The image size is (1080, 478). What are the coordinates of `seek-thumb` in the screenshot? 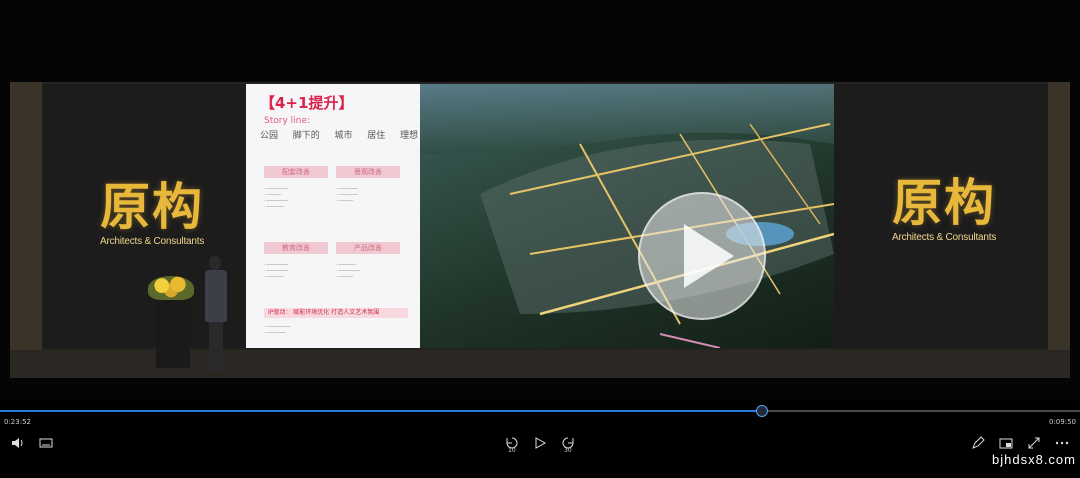 It's located at (762, 411).